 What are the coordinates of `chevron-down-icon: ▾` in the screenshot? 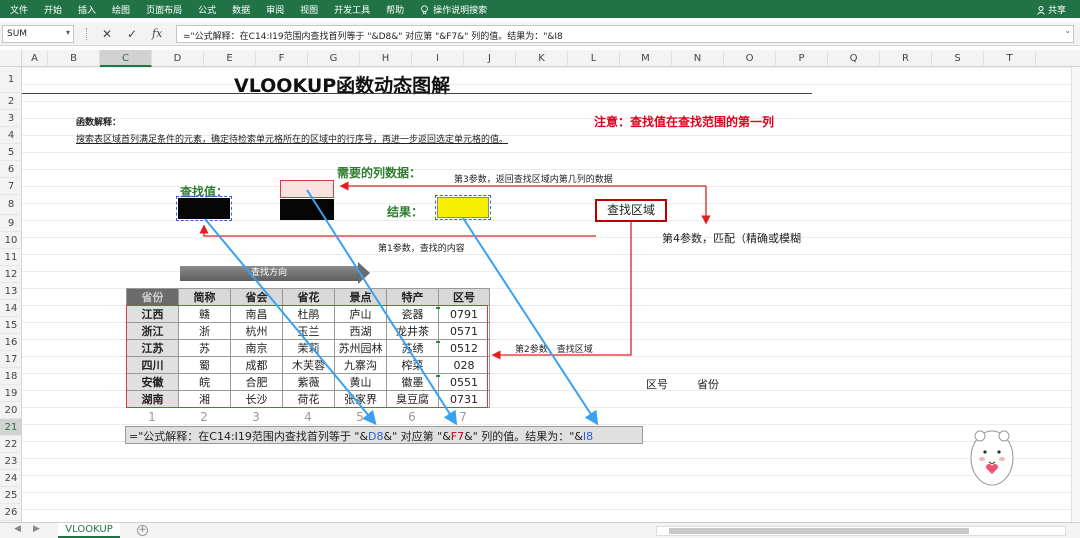 It's located at (68, 32).